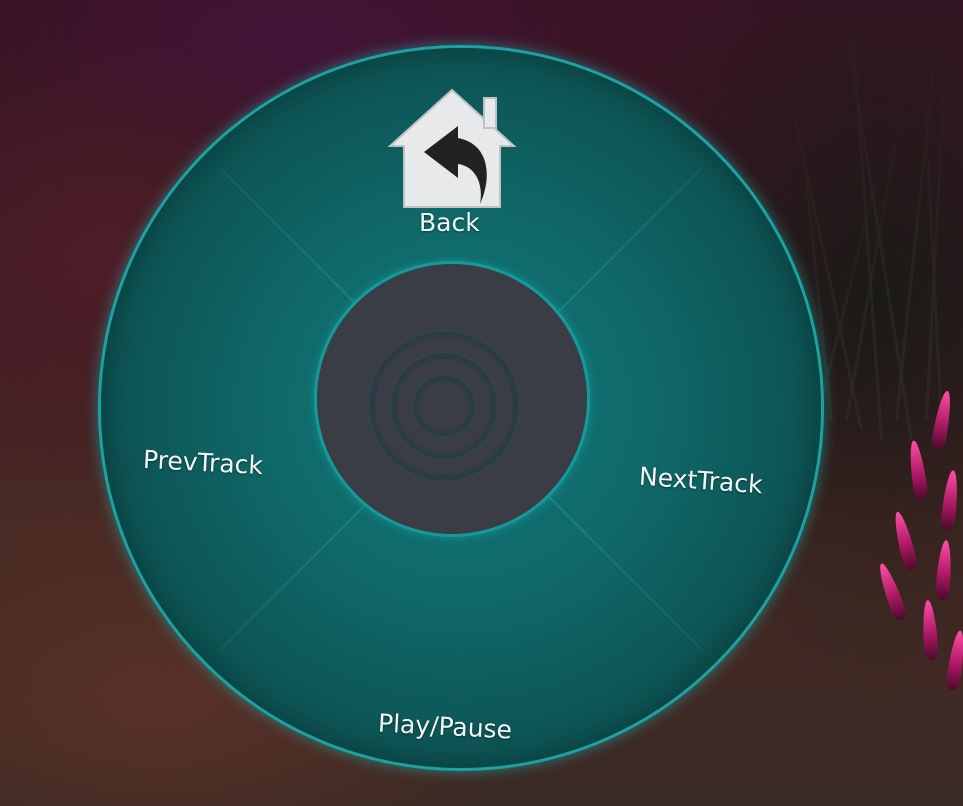 This screenshot has height=806, width=963. I want to click on radial-item-label: Back, so click(449, 222).